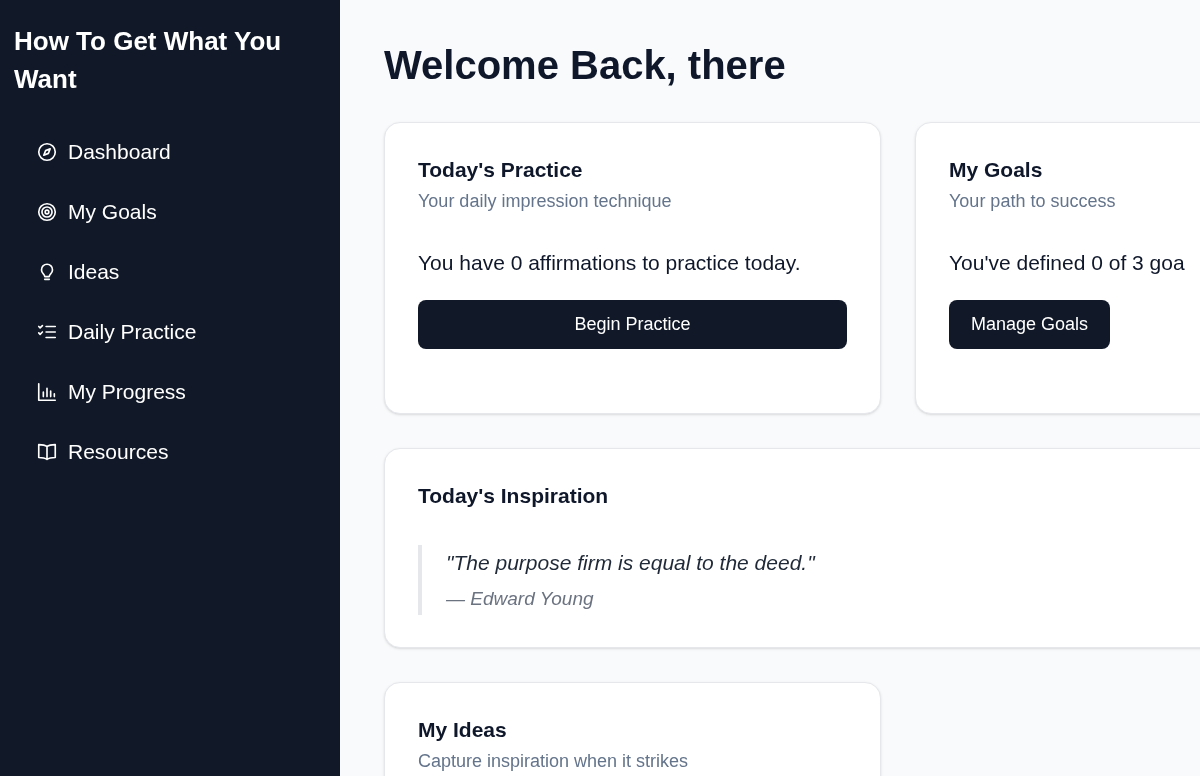  I want to click on card-text: You've defined 0 of 3 goa, so click(1067, 263).